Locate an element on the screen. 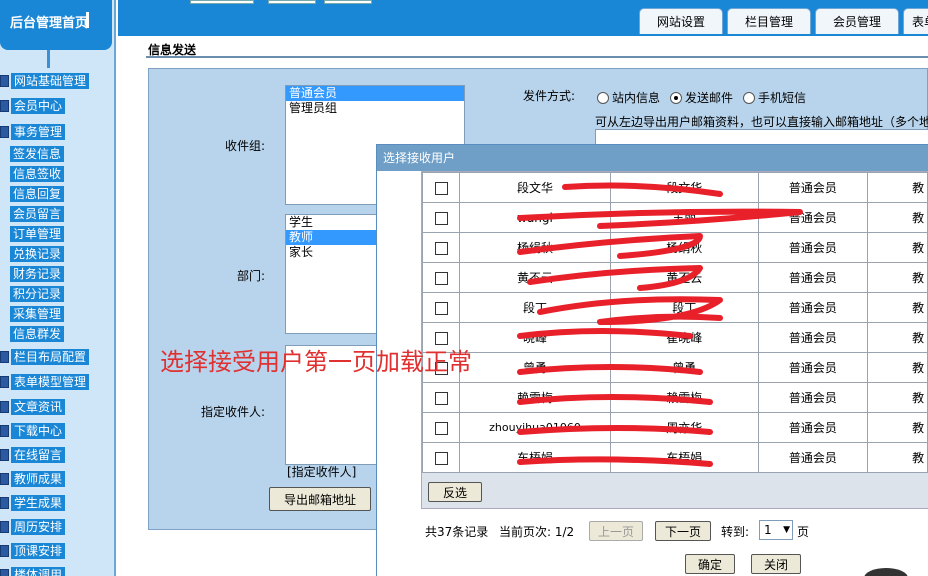  tab-member-management: 会员管理 is located at coordinates (857, 21).